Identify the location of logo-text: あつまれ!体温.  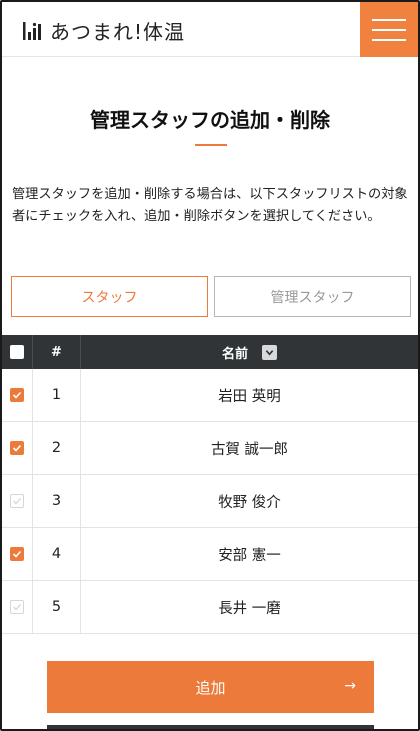
(118, 32).